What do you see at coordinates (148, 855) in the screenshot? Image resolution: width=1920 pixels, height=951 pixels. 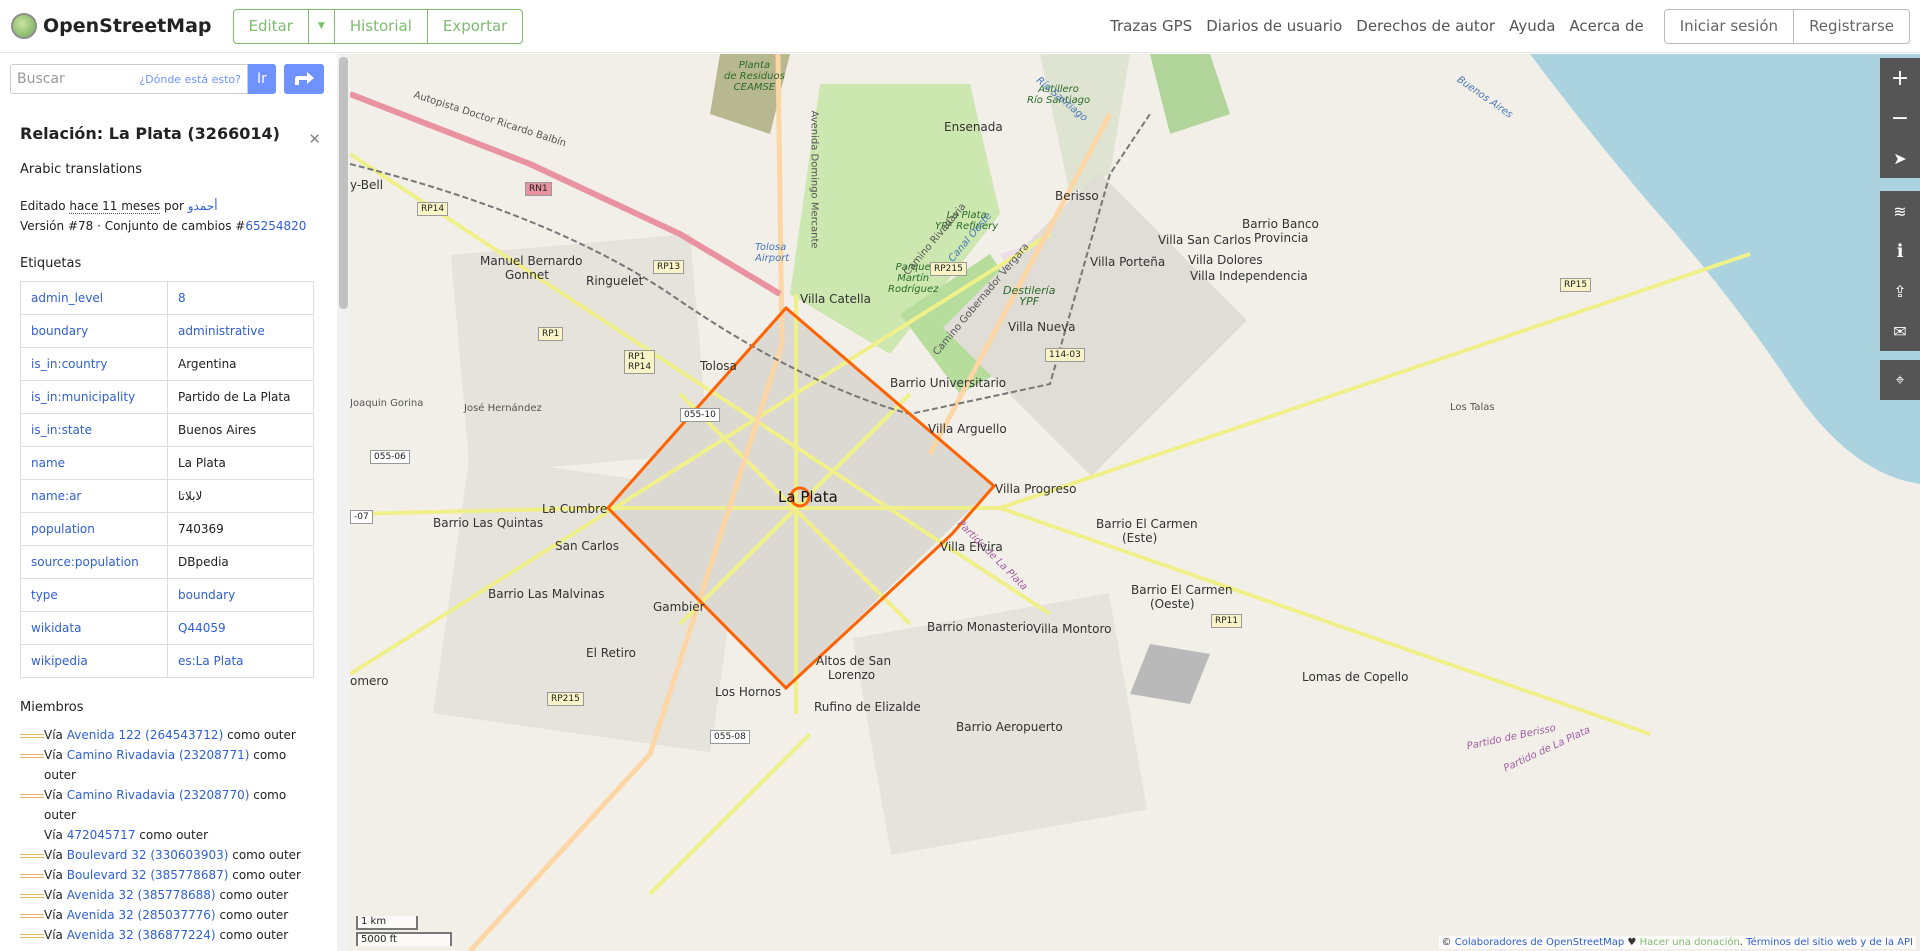 I see `member-link: Boulevard 32 (330603903)` at bounding box center [148, 855].